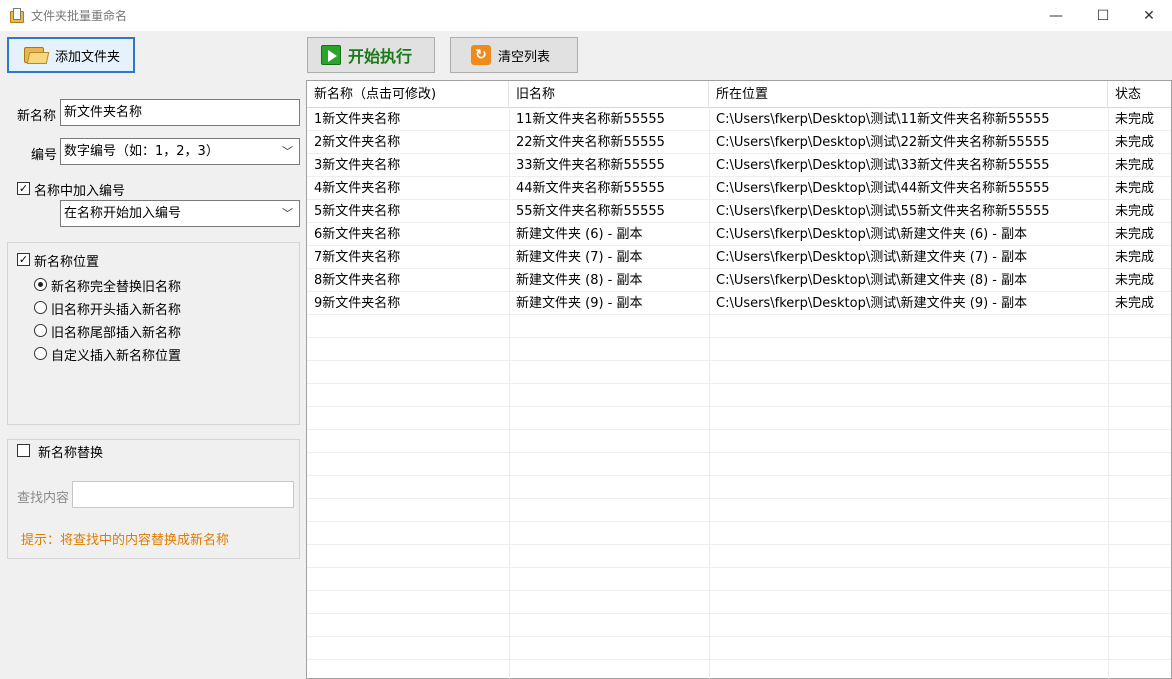 The height and width of the screenshot is (679, 1172). I want to click on cell-old-name: 新建文件夹 (9) - 副本, so click(579, 303).